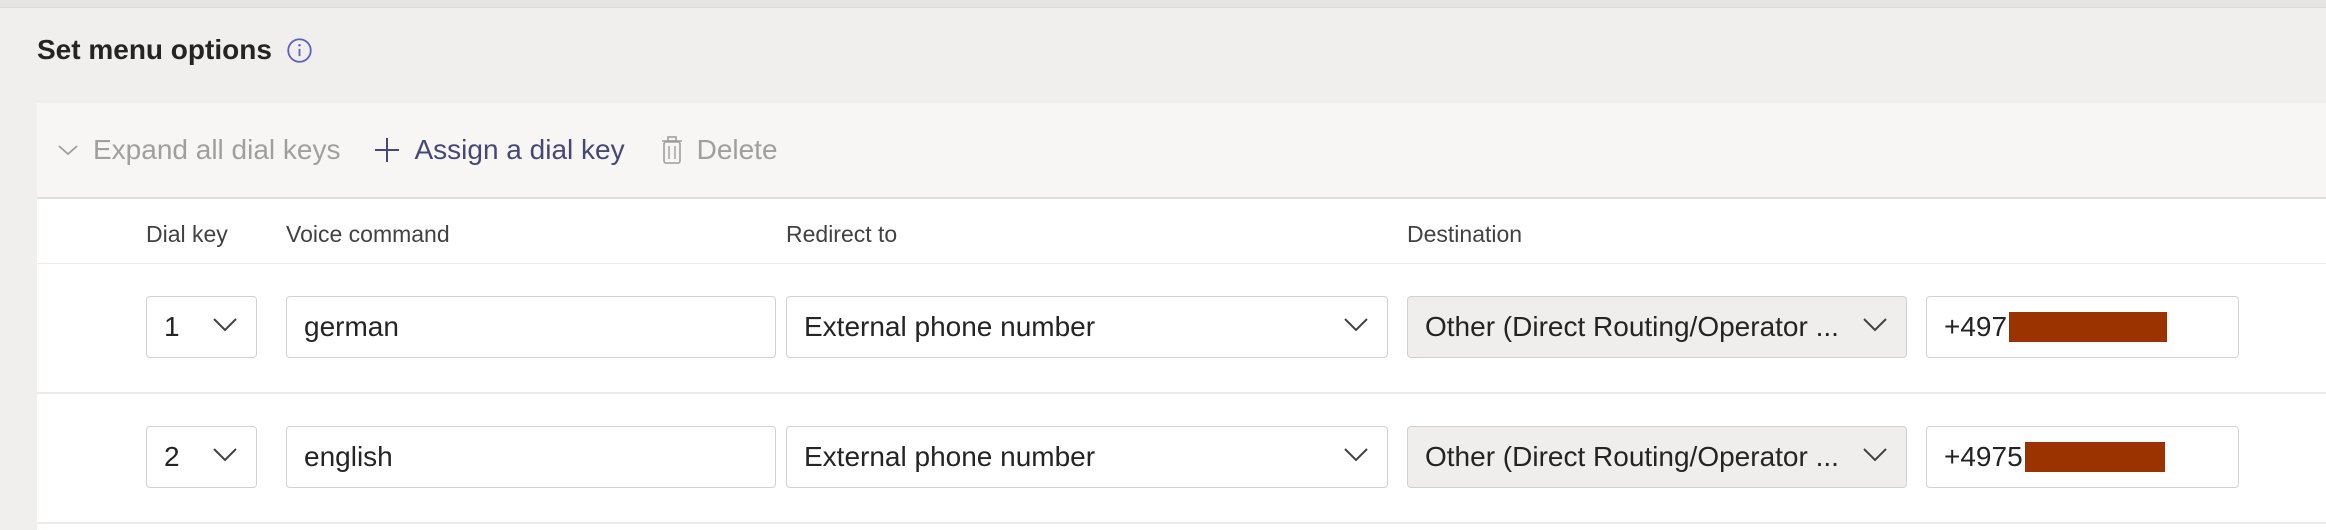 The image size is (2326, 530). What do you see at coordinates (531, 457) in the screenshot?
I see `voice-command-input: english` at bounding box center [531, 457].